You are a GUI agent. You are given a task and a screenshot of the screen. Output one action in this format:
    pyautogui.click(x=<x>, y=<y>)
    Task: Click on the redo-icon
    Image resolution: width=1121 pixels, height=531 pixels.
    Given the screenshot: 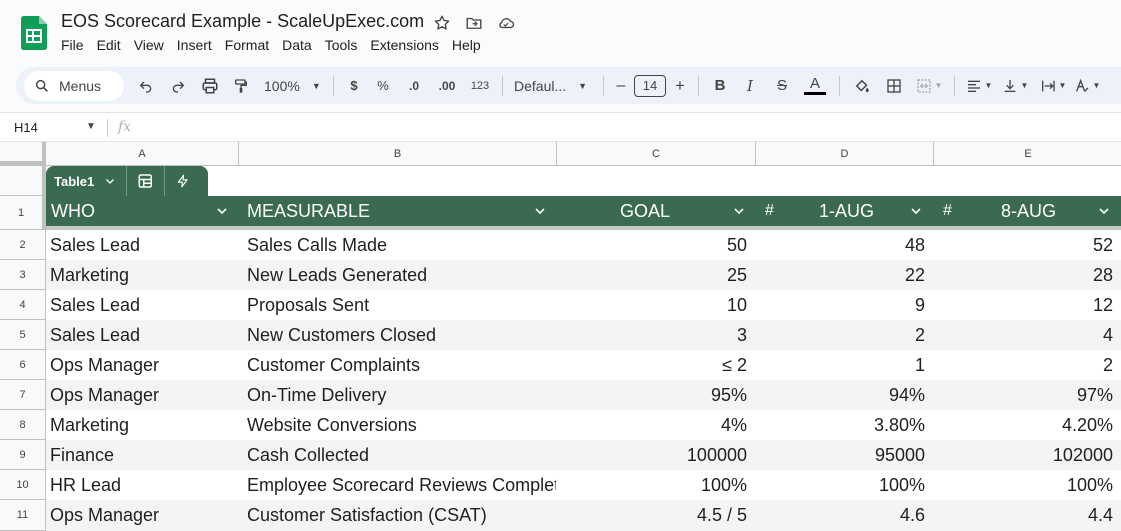 What is the action you would take?
    pyautogui.click(x=178, y=86)
    